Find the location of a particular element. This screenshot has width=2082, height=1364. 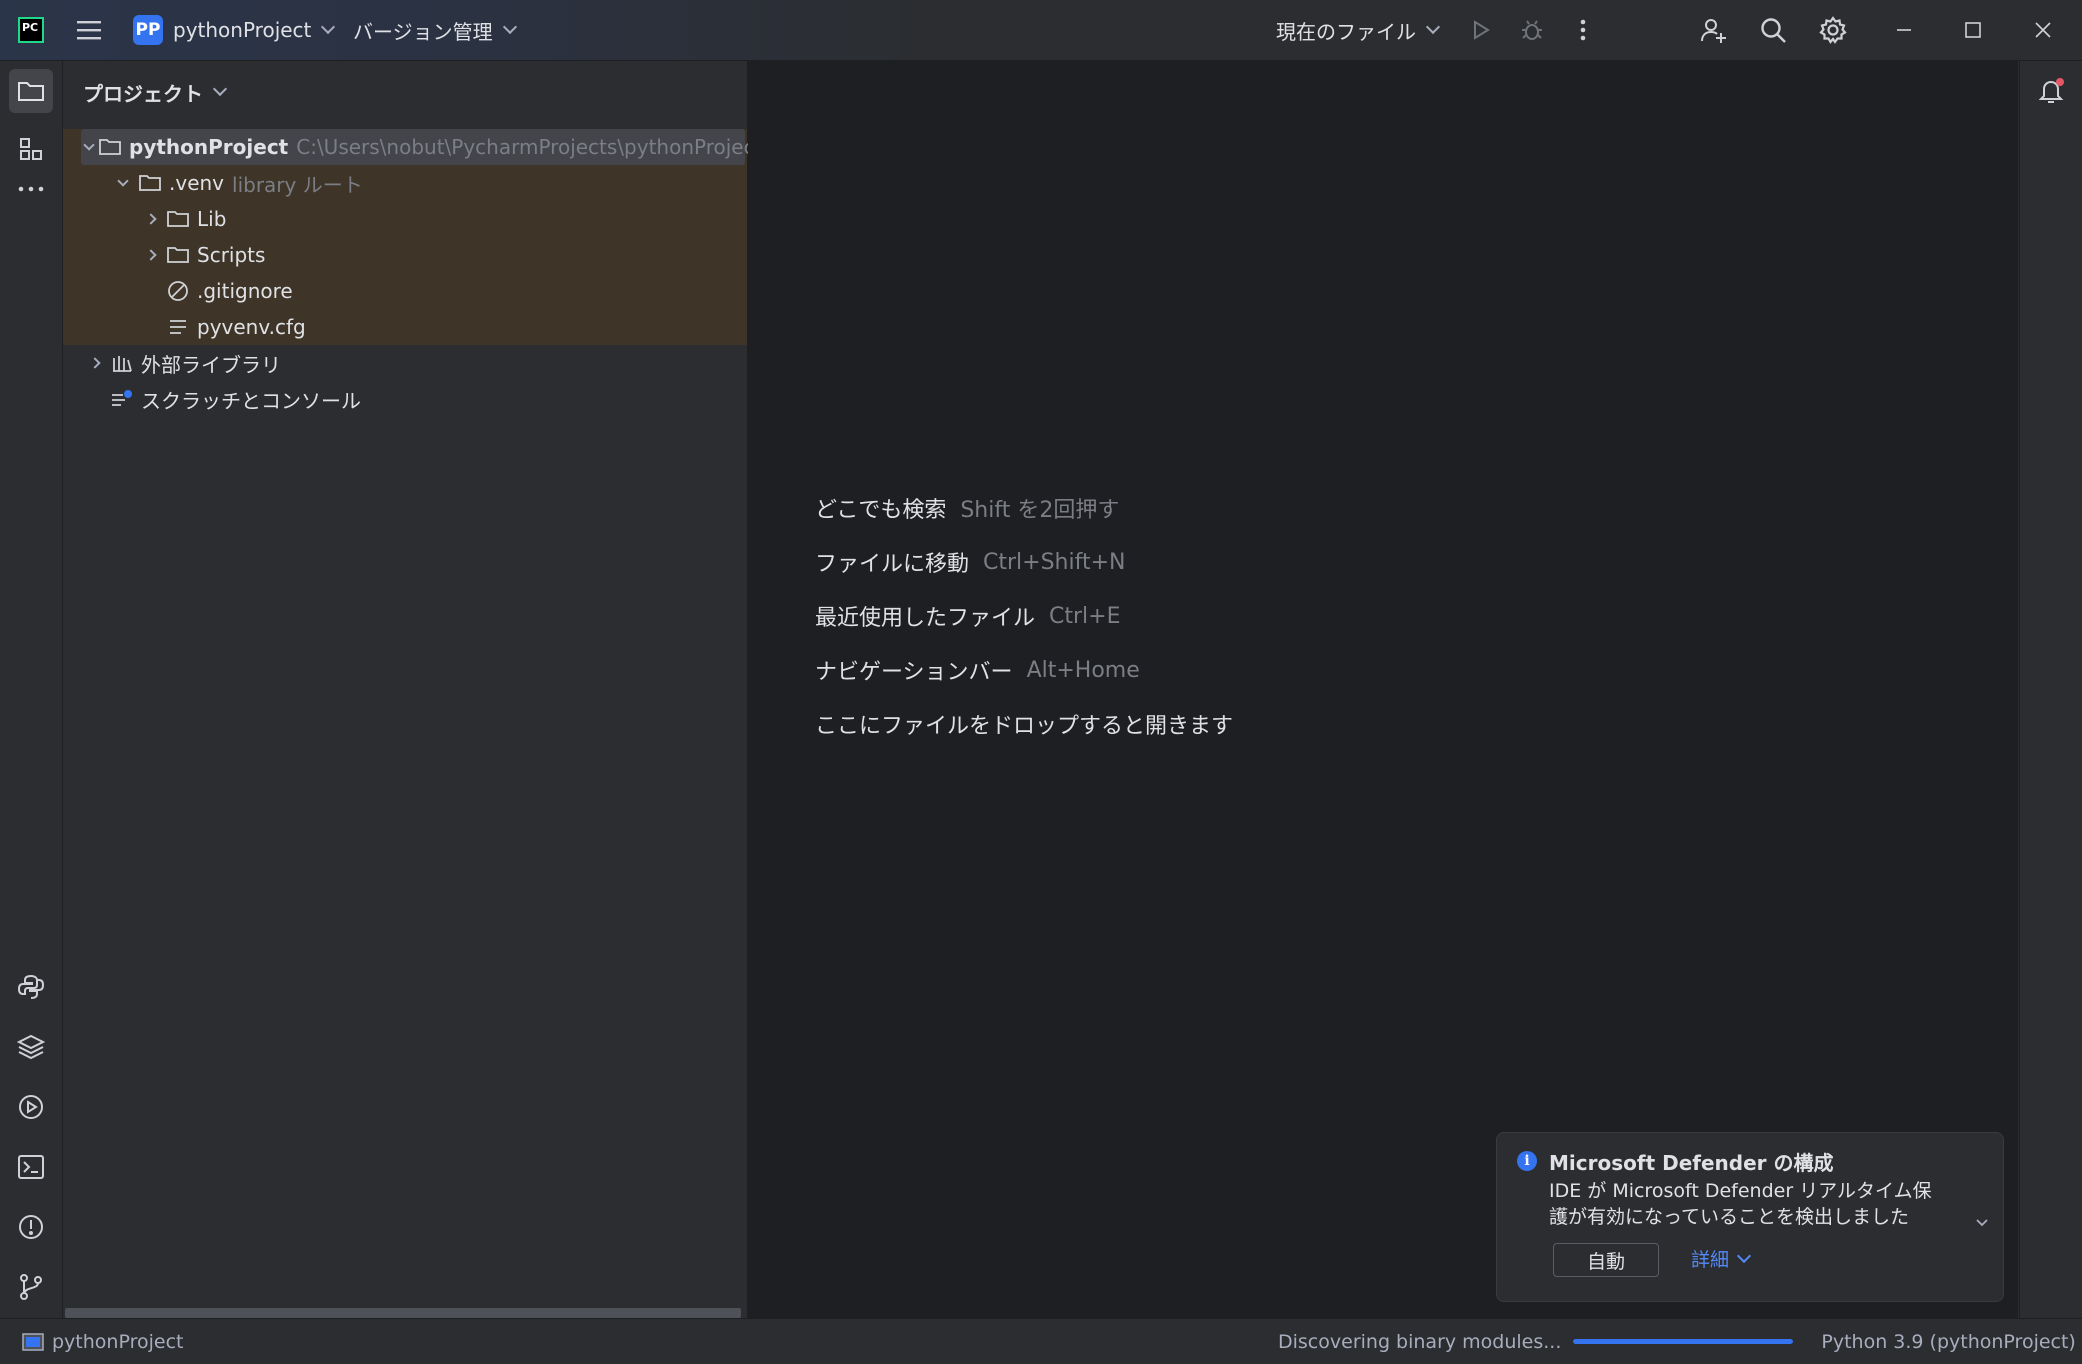

horizontal-scrollbar is located at coordinates (403, 1313).